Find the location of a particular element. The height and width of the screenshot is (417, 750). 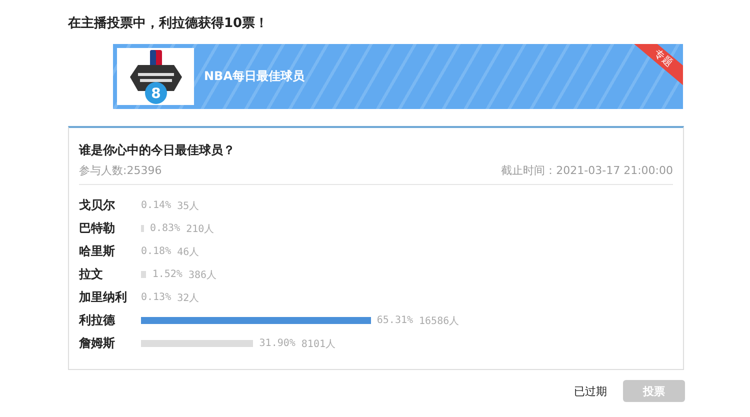

topic-banner: 8 NBA每日最佳球员 专题 is located at coordinates (398, 76).